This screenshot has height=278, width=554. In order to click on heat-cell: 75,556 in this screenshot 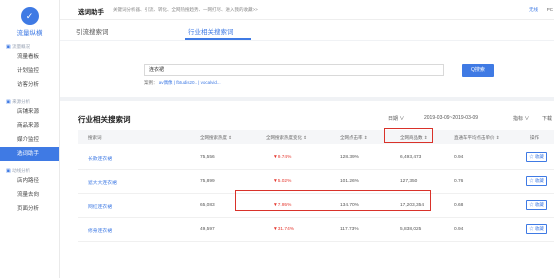, I will do `click(207, 157)`.